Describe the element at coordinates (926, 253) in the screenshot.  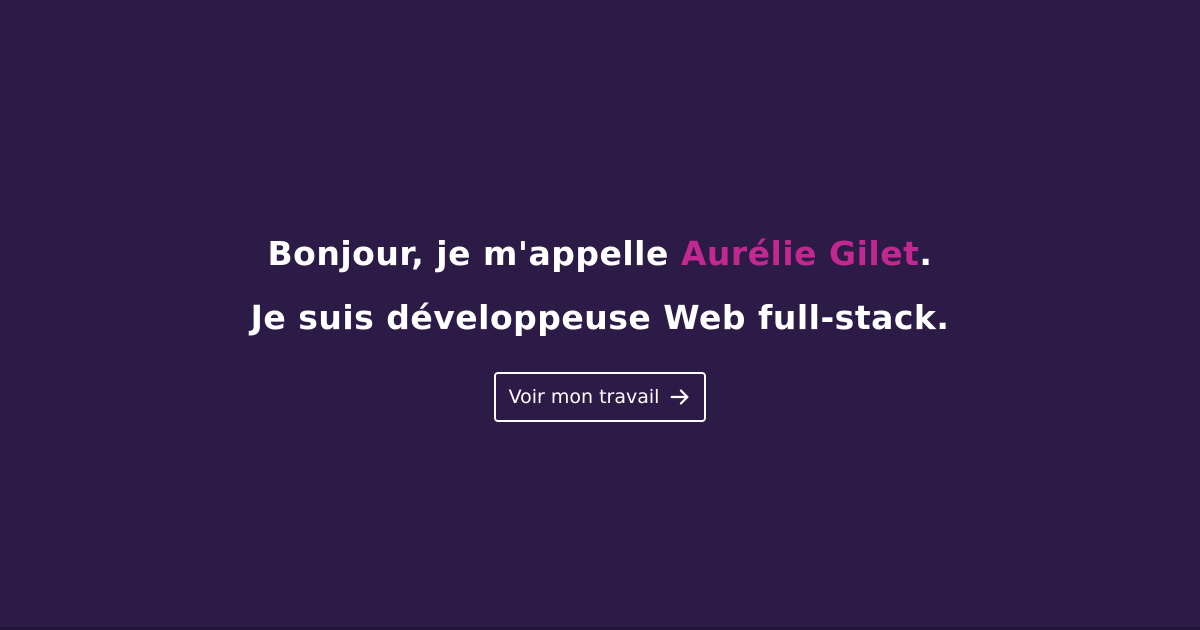
I see `greeting-period: .` at that location.